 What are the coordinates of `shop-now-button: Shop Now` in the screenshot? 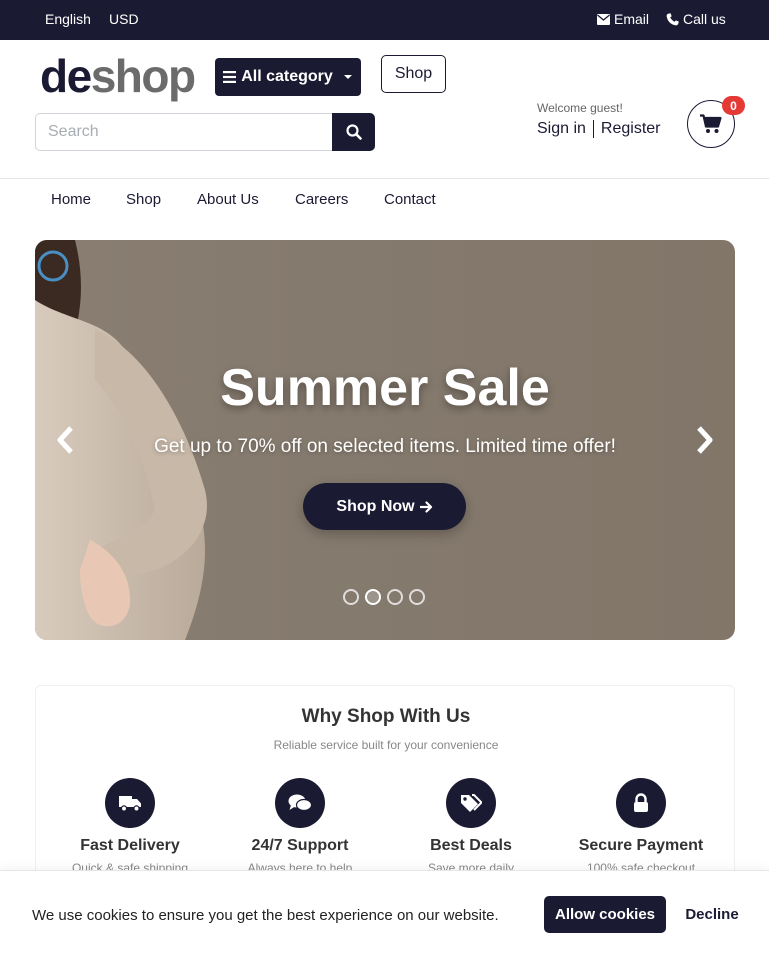 It's located at (384, 506).